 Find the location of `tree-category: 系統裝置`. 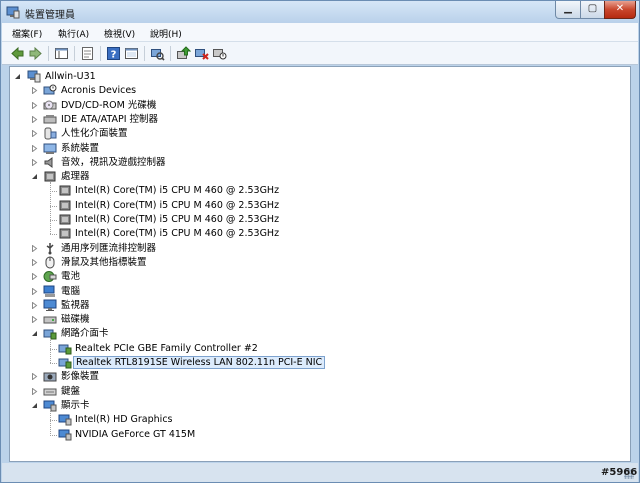

tree-category: 系統裝置 is located at coordinates (310, 149).